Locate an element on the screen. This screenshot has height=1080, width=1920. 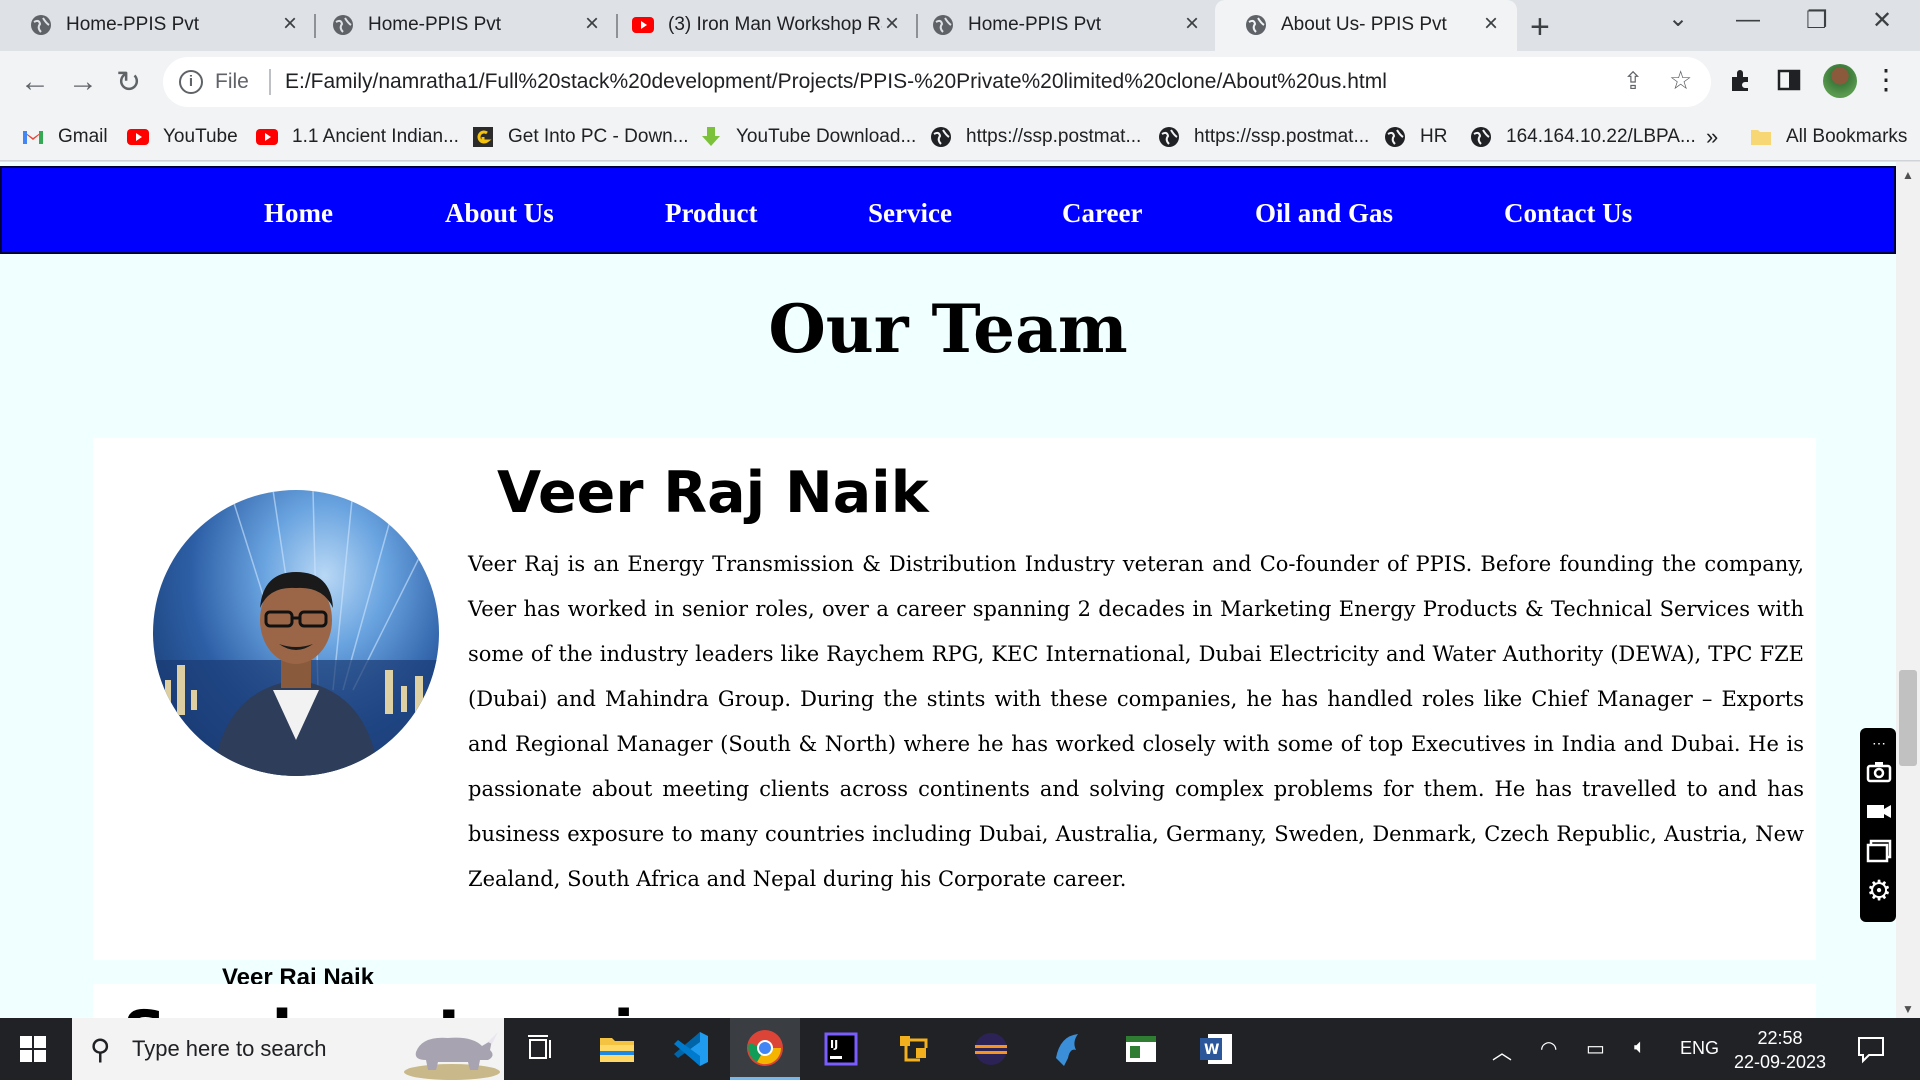
task-view-icon is located at coordinates (541, 1049).